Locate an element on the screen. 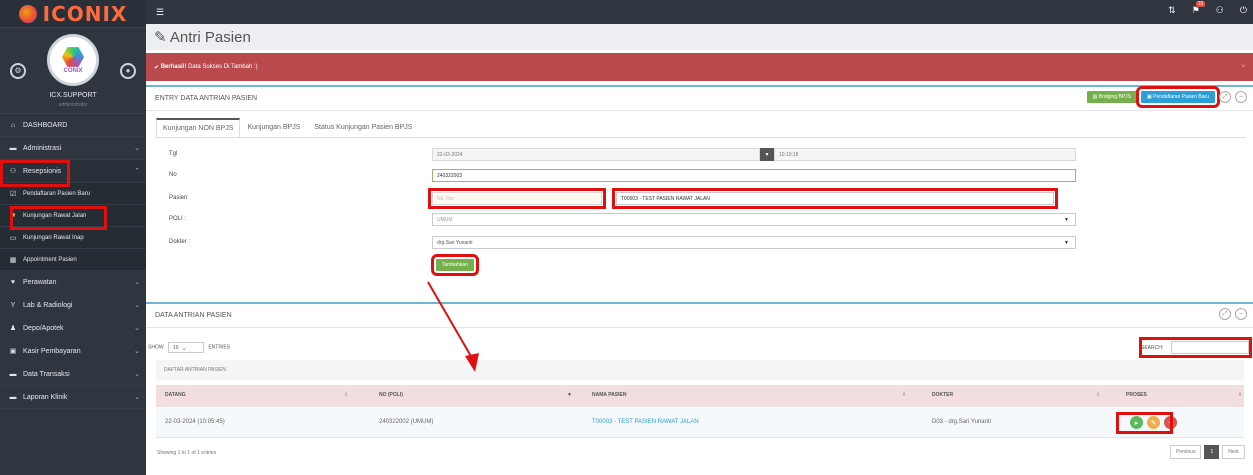 This screenshot has width=1253, height=475. top-icons: ⇅ ⚑ 15 ⚇ ⏻ is located at coordinates (1207, 8).